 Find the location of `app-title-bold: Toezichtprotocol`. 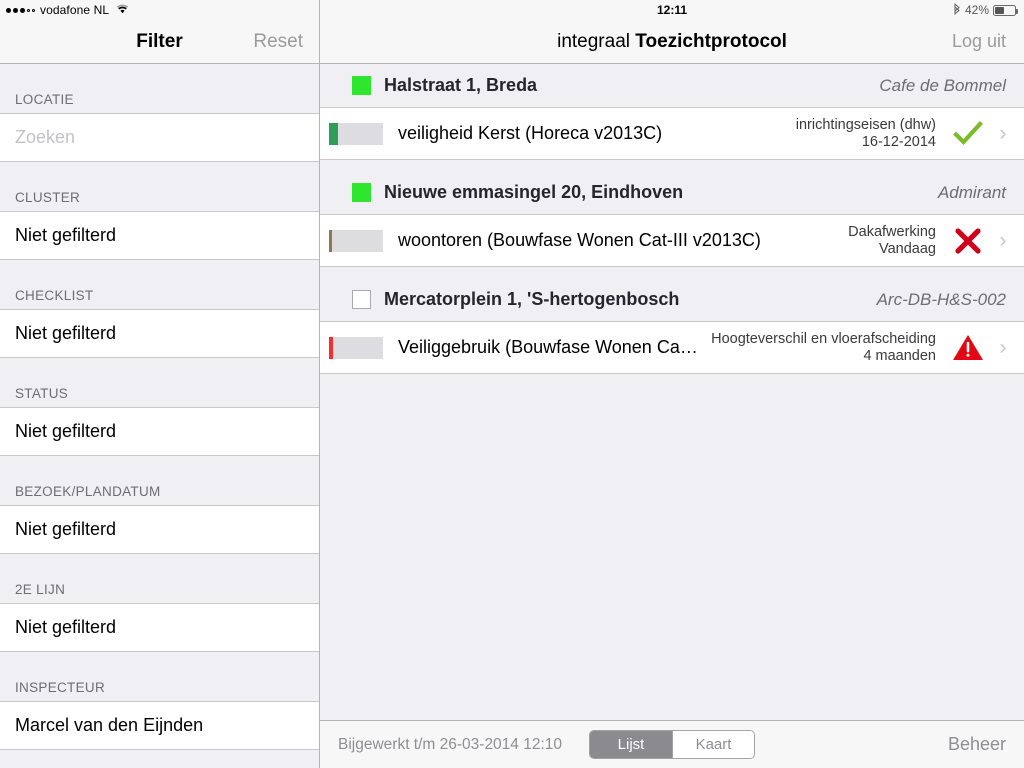

app-title-bold: Toezichtprotocol is located at coordinates (711, 41).